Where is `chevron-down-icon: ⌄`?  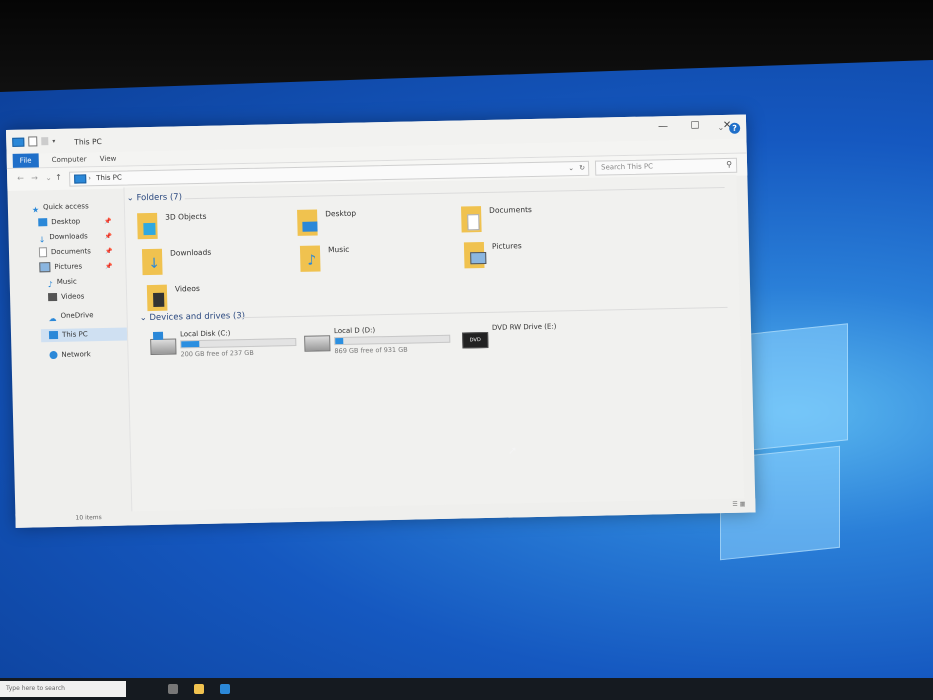 chevron-down-icon: ⌄ is located at coordinates (571, 168).